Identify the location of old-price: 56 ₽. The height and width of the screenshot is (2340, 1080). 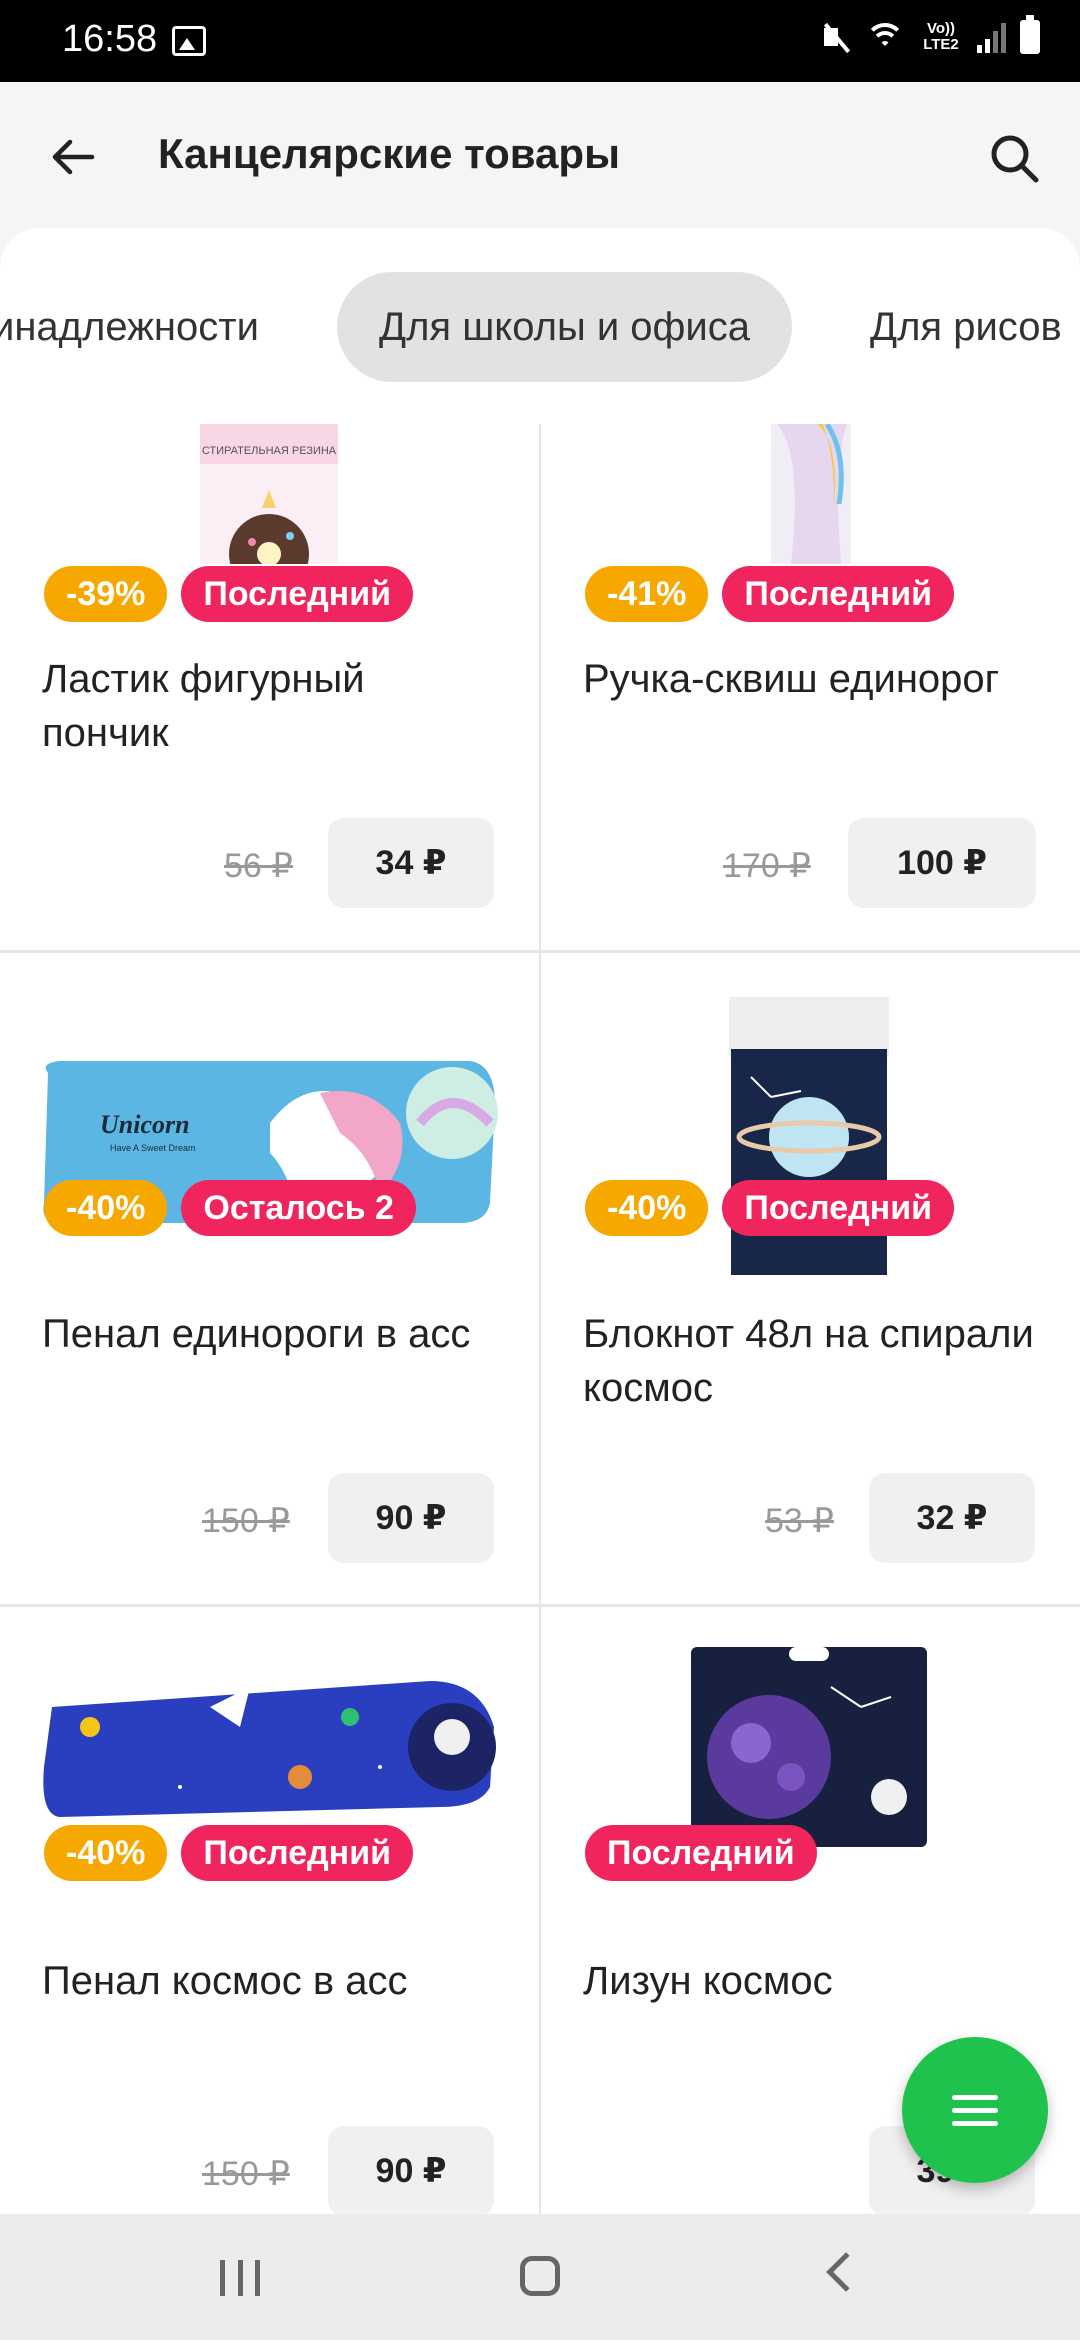
(258, 866).